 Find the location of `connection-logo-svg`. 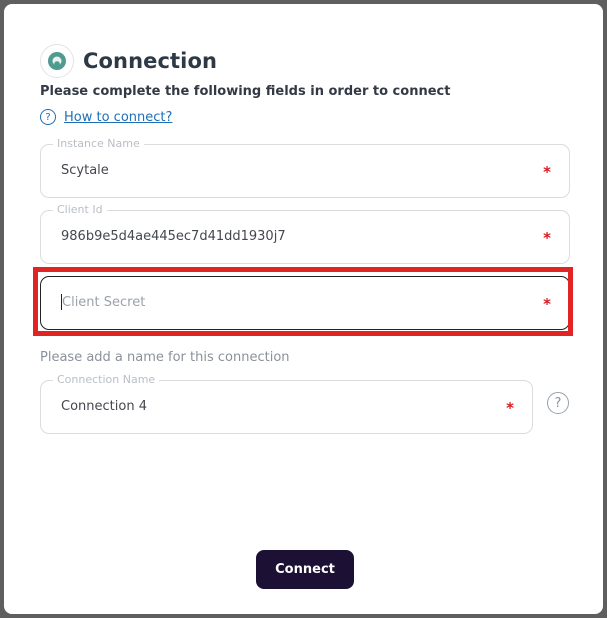

connection-logo-svg is located at coordinates (57, 61).